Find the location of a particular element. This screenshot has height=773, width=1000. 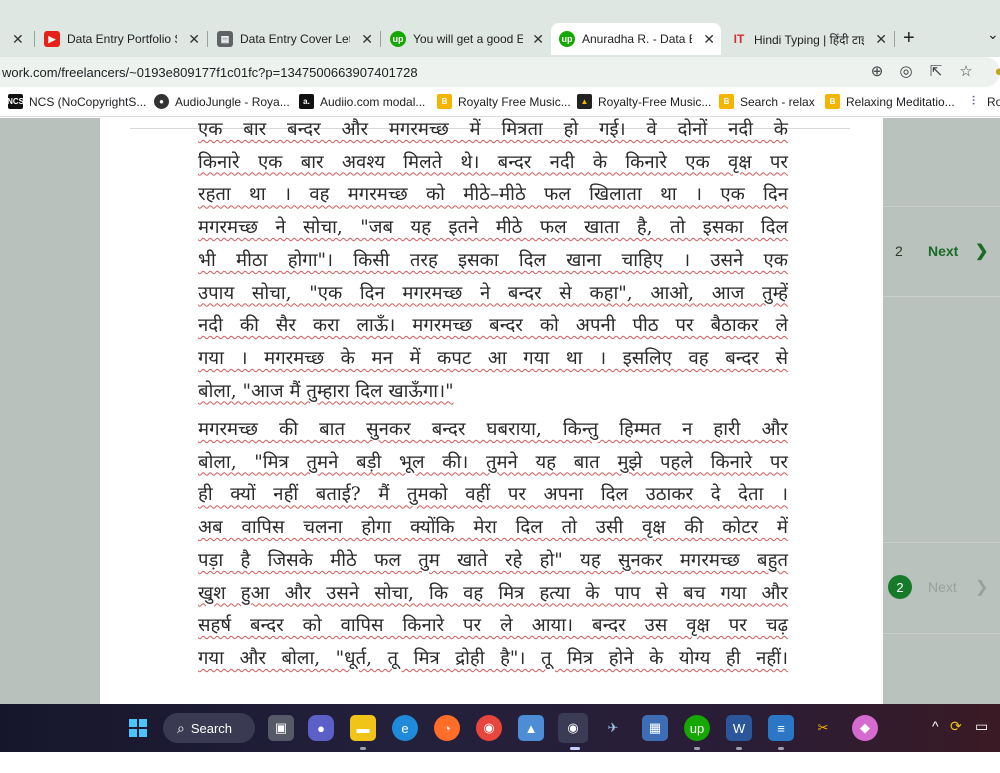

edge-icon: e is located at coordinates (405, 728).